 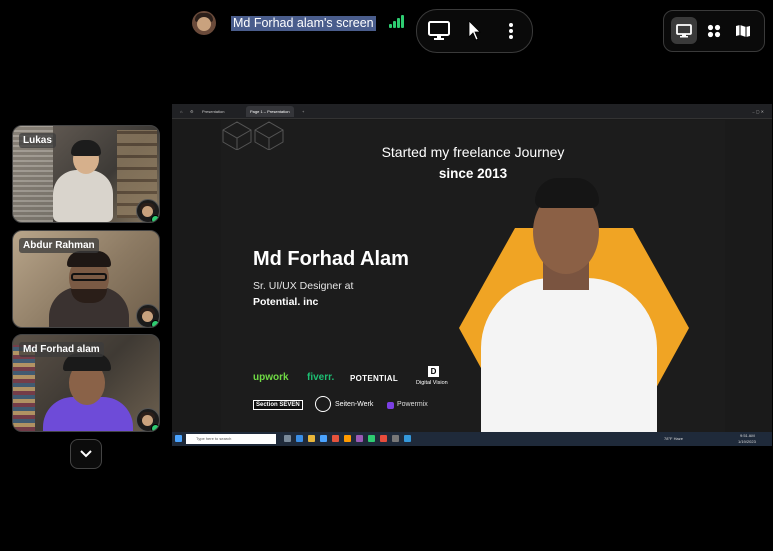 What do you see at coordinates (569, 355) in the screenshot?
I see `person-white-shirt` at bounding box center [569, 355].